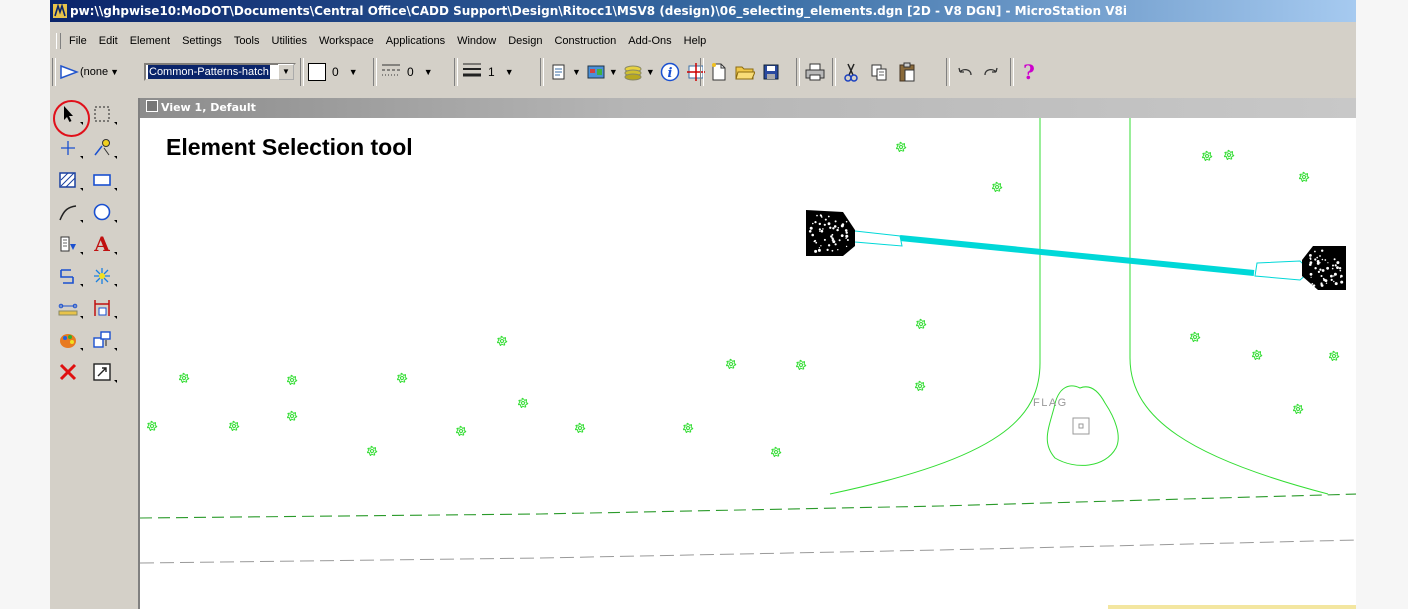 The height and width of the screenshot is (609, 1408). What do you see at coordinates (247, 41) in the screenshot?
I see `menu-tools: Tools` at bounding box center [247, 41].